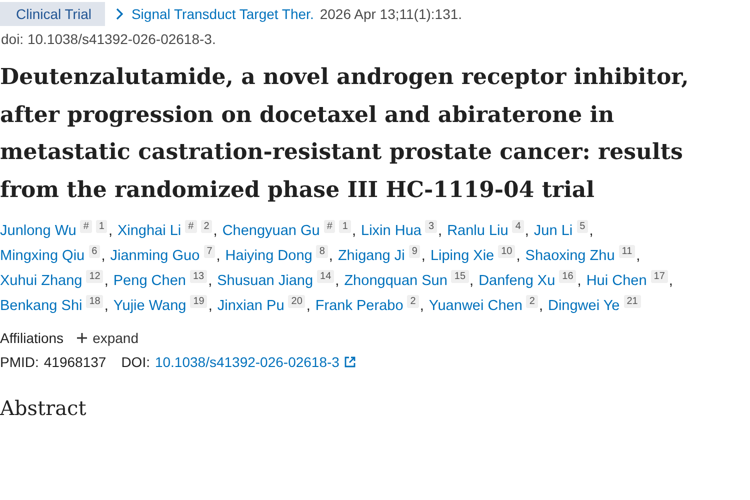 The width and height of the screenshot is (750, 500). Describe the element at coordinates (396, 281) in the screenshot. I see `author-link: Zhongquan Sun` at that location.